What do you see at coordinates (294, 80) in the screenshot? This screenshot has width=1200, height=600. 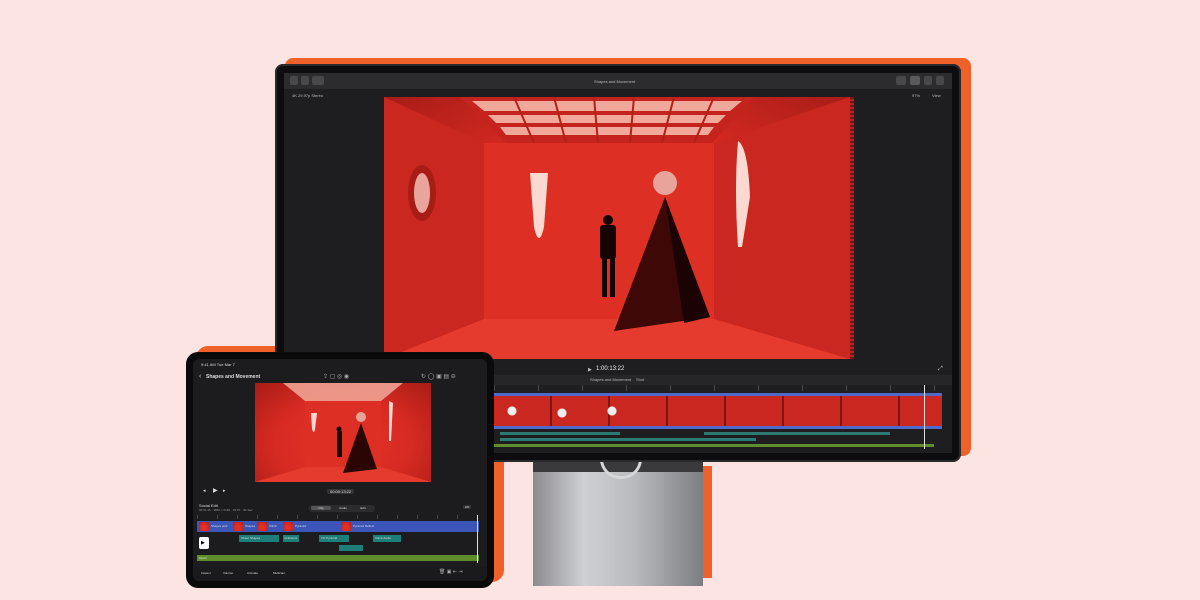 I see `import-button` at bounding box center [294, 80].